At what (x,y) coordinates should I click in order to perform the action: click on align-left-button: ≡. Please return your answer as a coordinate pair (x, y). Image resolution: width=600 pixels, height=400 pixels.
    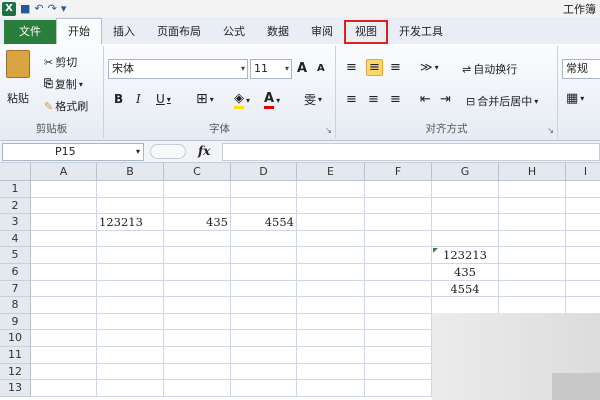
    Looking at the image, I should click on (351, 99).